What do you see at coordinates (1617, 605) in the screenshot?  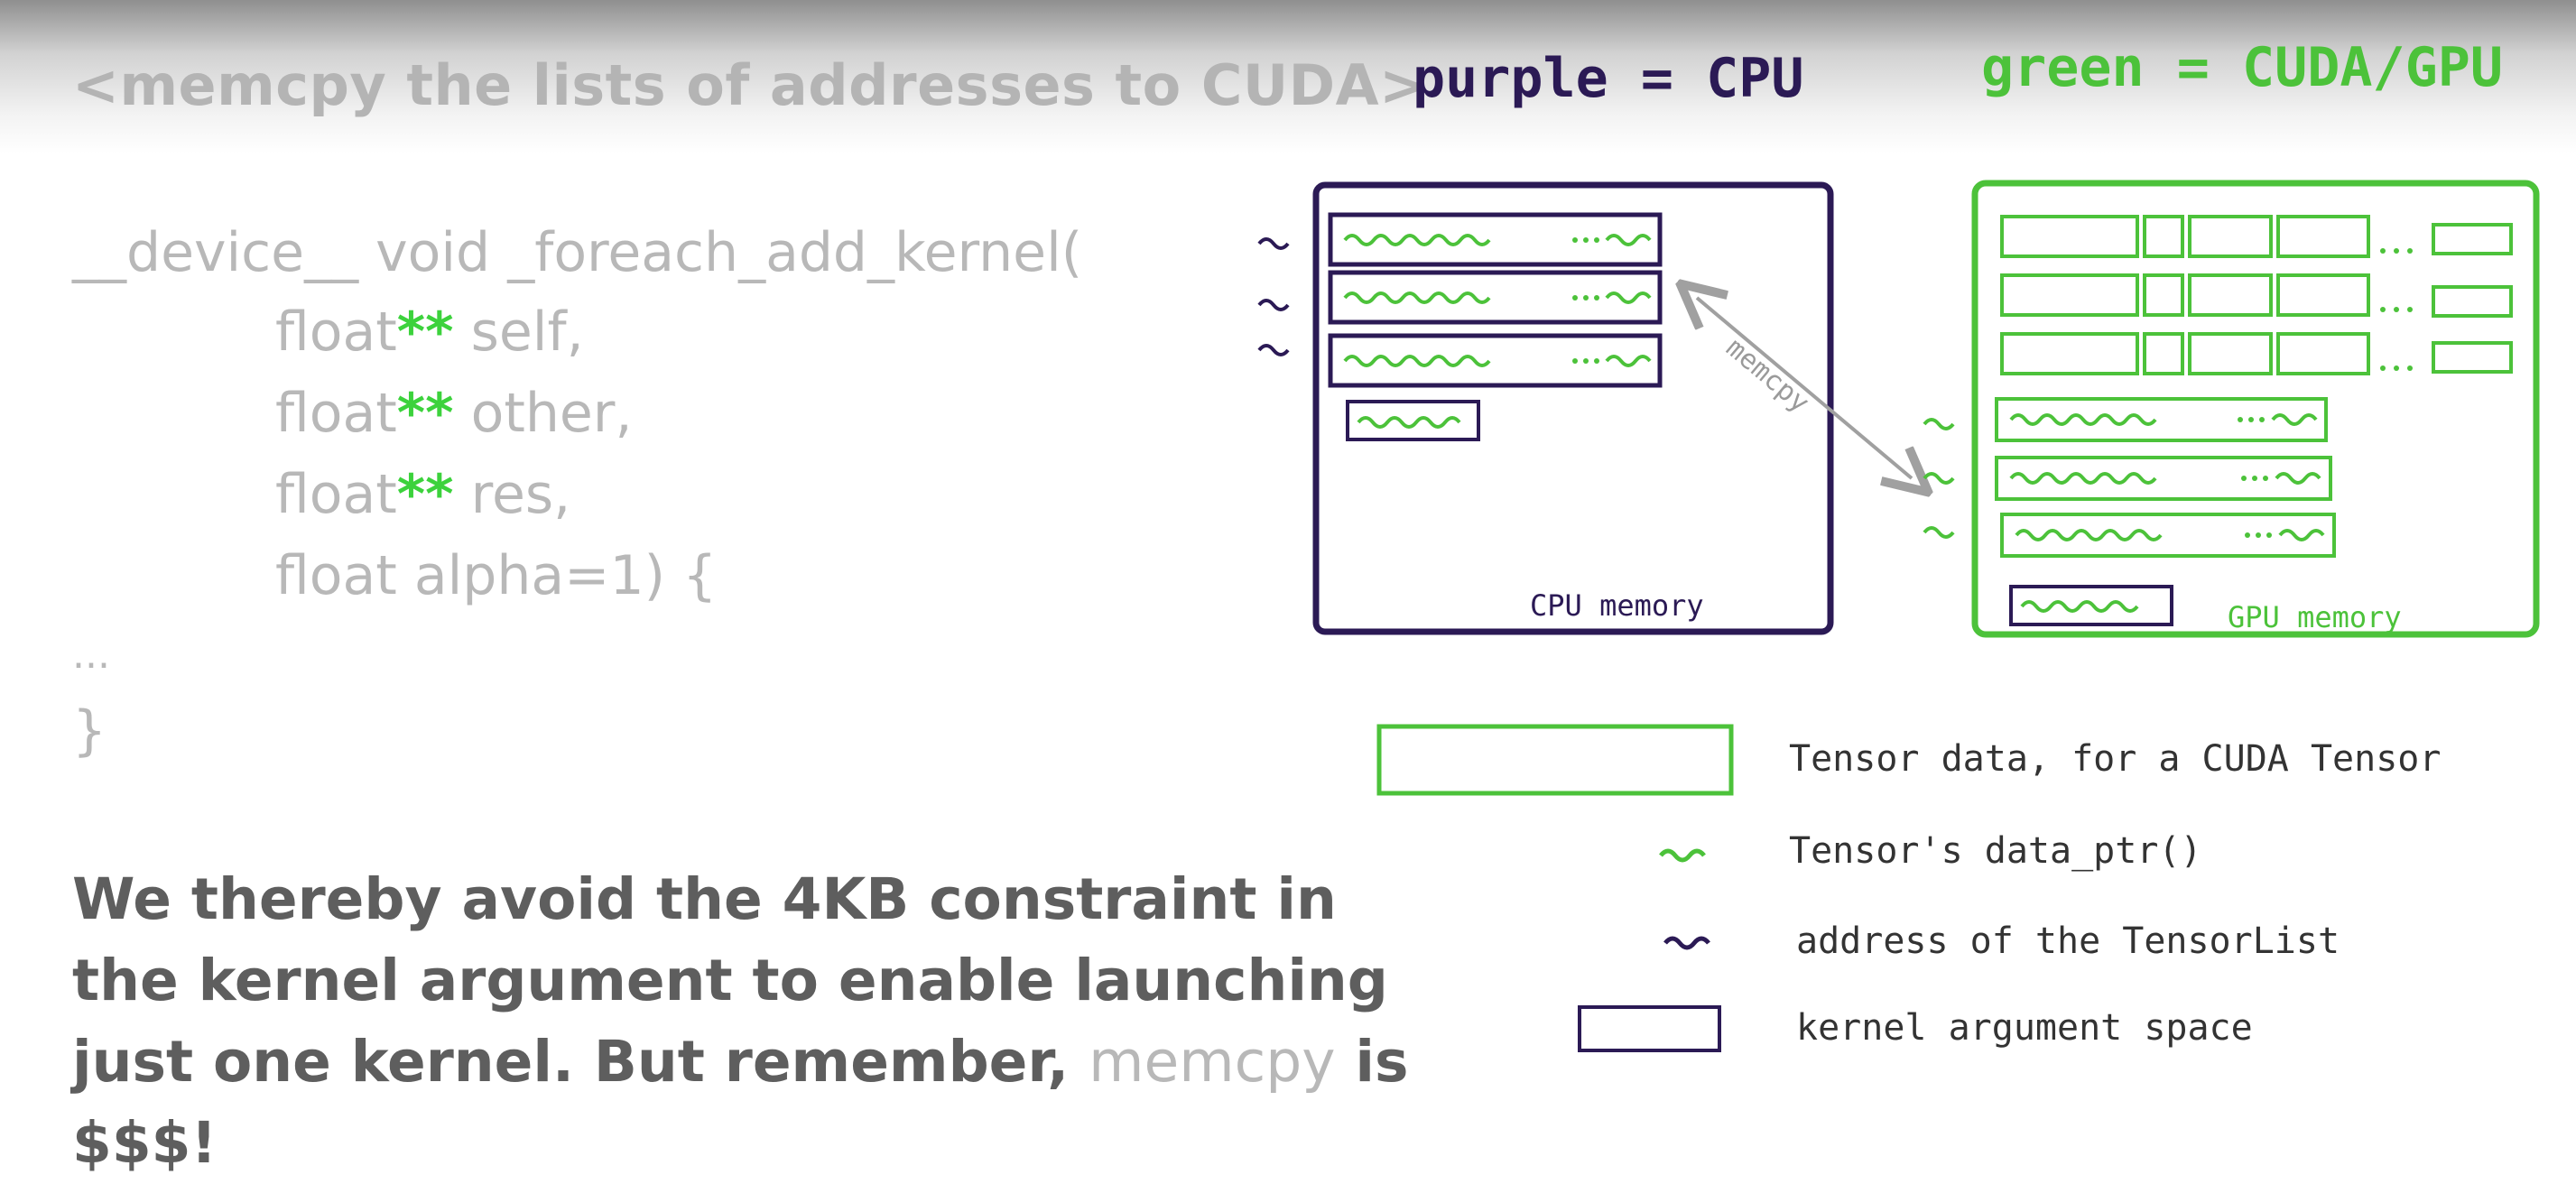 I see `cpu-memory-label: CPU memory` at bounding box center [1617, 605].